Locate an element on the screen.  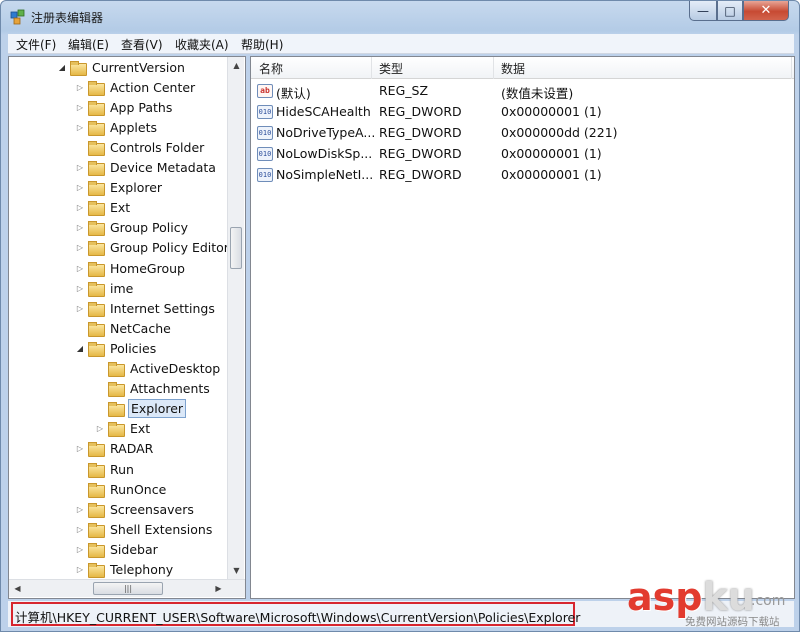
tree-node-label: Attachments is located at coordinates (170, 388).